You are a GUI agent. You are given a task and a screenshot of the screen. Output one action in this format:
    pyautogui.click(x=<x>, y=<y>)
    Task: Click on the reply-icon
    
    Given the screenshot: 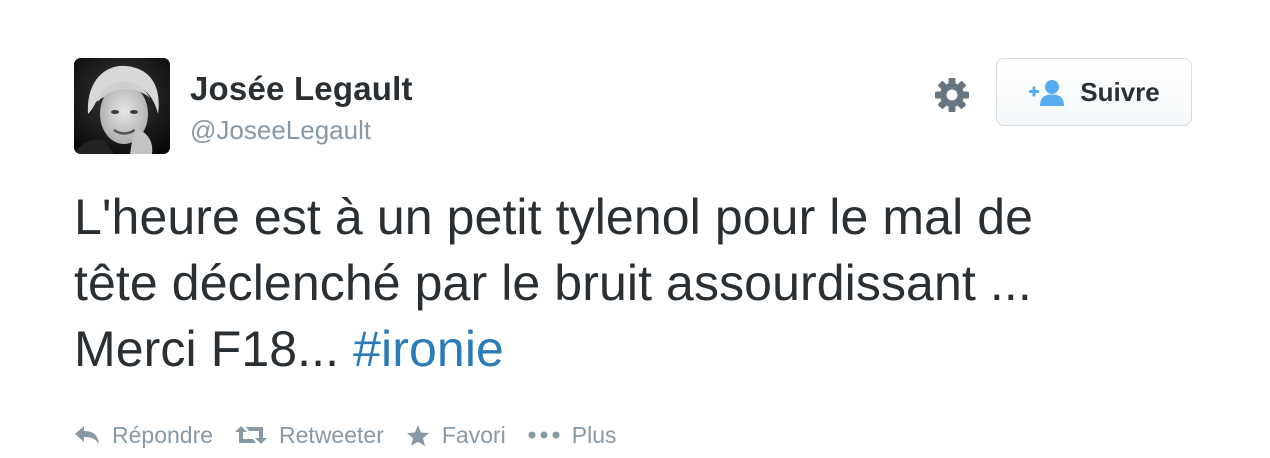 What is the action you would take?
    pyautogui.click(x=87, y=435)
    